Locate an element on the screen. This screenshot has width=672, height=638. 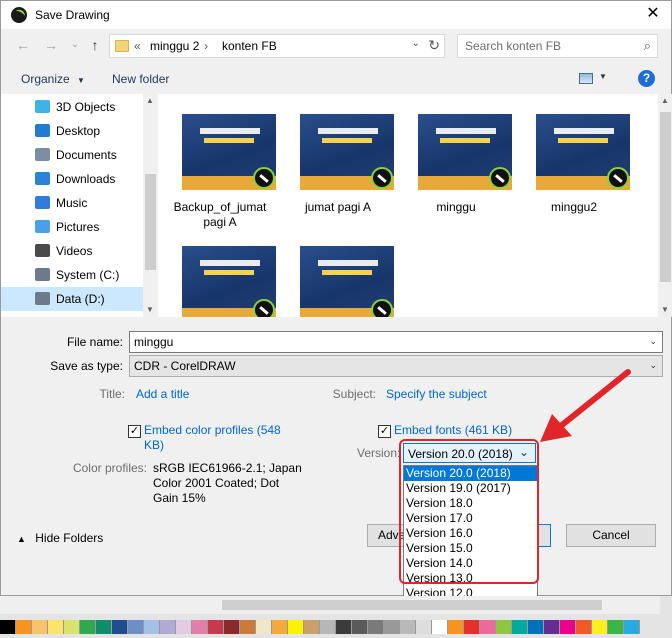
save-button is located at coordinates (545, 535).